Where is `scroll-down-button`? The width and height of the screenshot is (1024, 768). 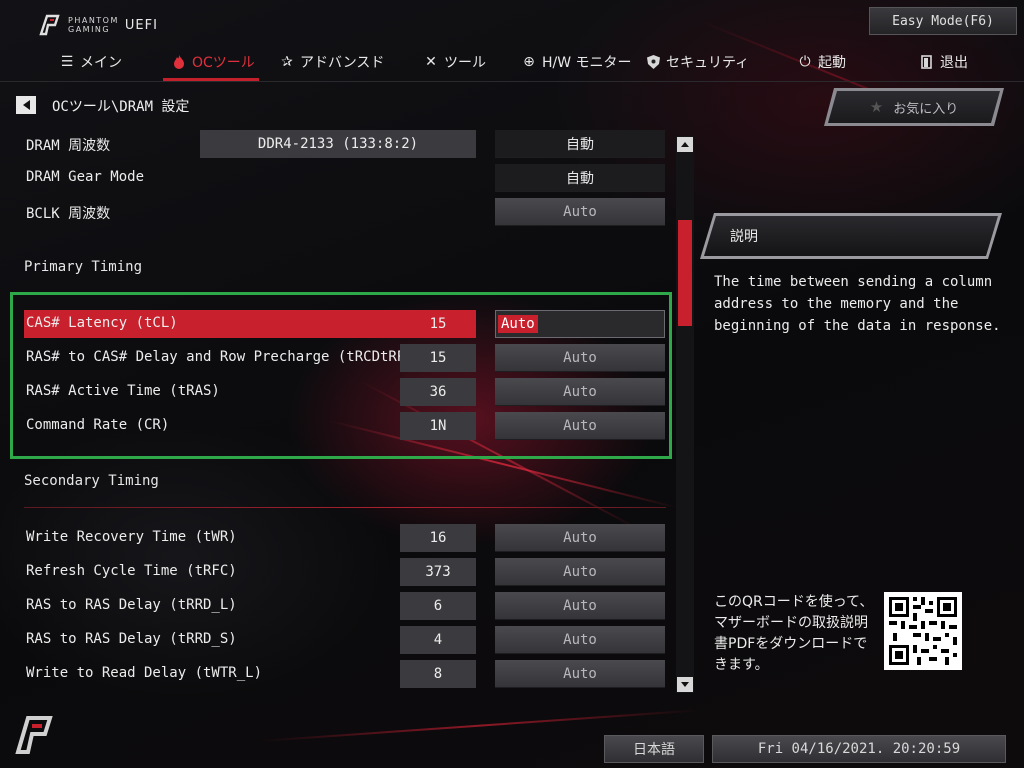 scroll-down-button is located at coordinates (685, 684).